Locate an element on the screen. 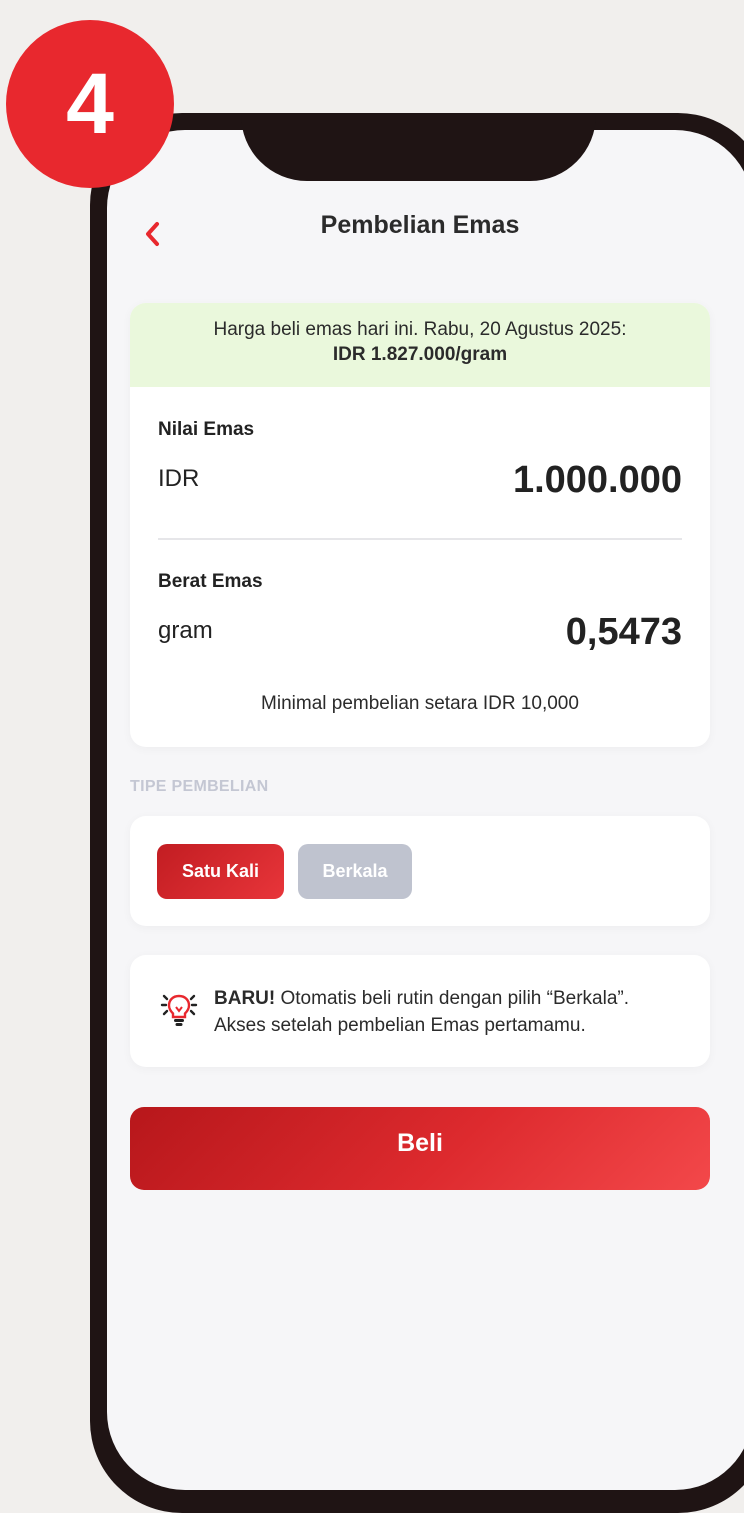 The image size is (744, 1513). chevron-left-icon is located at coordinates (152, 234).